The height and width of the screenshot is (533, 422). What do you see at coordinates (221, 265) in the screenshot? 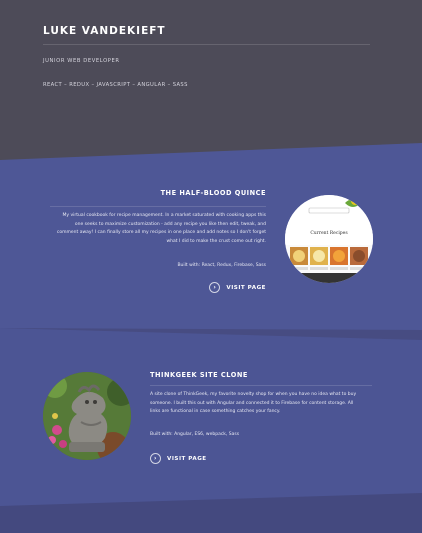
I see `project-tech-stack: Built with: React, Redux, Firebase, Sass` at bounding box center [221, 265].